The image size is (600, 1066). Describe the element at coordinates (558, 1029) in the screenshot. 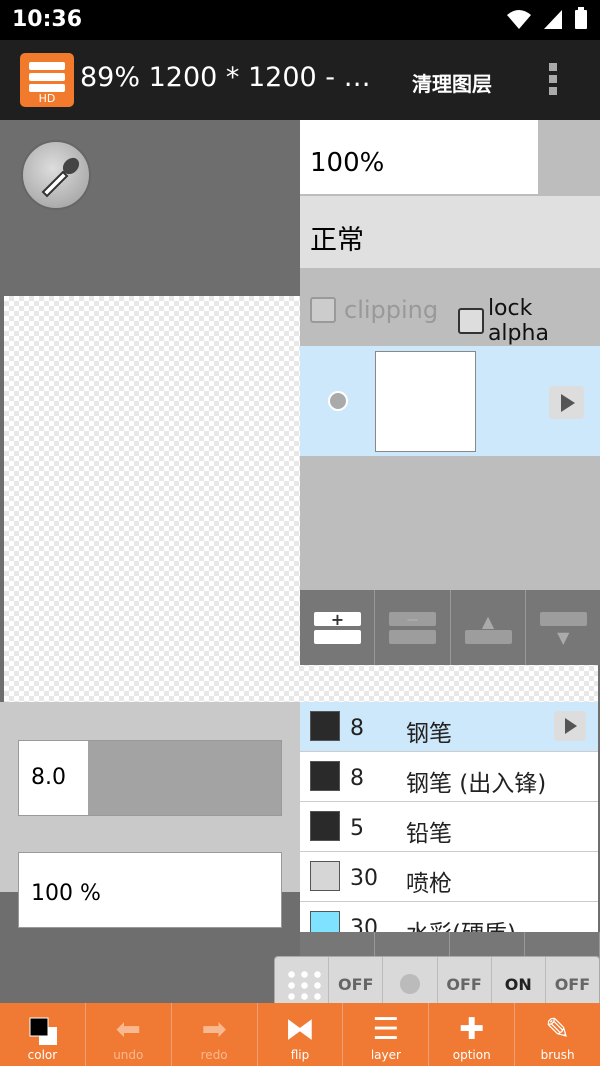

I see `brush-icon: ✎` at that location.